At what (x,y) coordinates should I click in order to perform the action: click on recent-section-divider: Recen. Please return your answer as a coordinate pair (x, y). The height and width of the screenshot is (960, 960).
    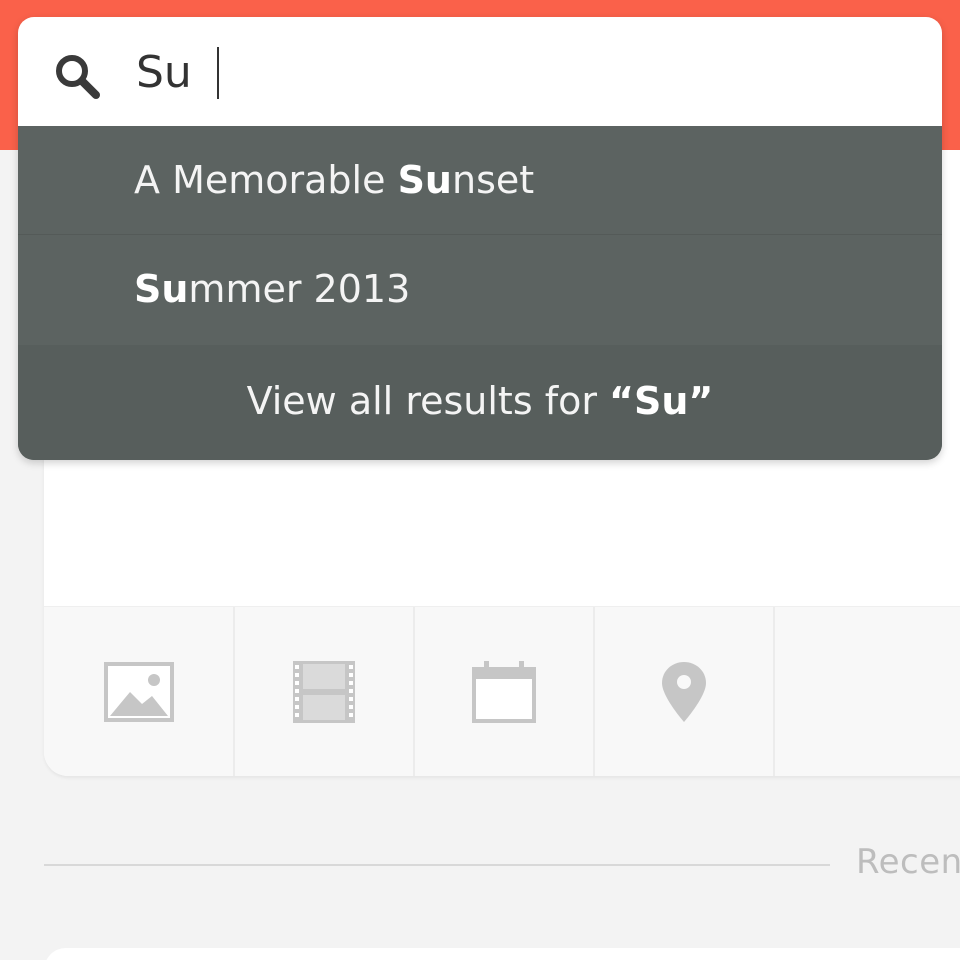
    Looking at the image, I should click on (502, 866).